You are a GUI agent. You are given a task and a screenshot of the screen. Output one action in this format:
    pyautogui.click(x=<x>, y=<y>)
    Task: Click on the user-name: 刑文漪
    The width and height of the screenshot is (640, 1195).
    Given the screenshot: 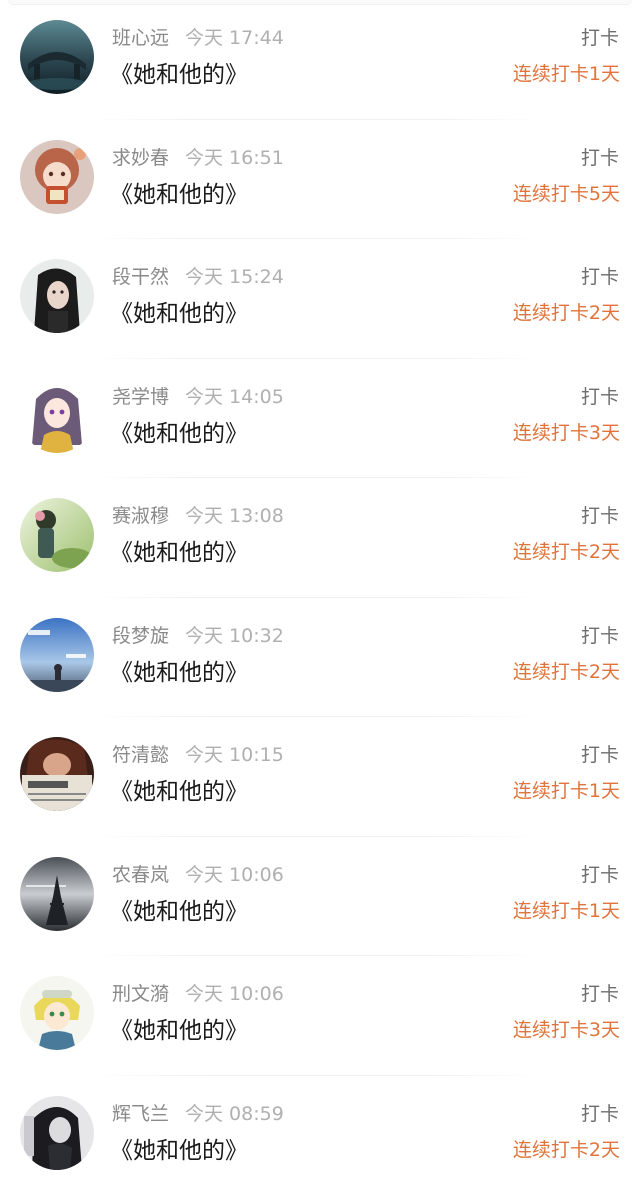 What is the action you would take?
    pyautogui.click(x=140, y=994)
    